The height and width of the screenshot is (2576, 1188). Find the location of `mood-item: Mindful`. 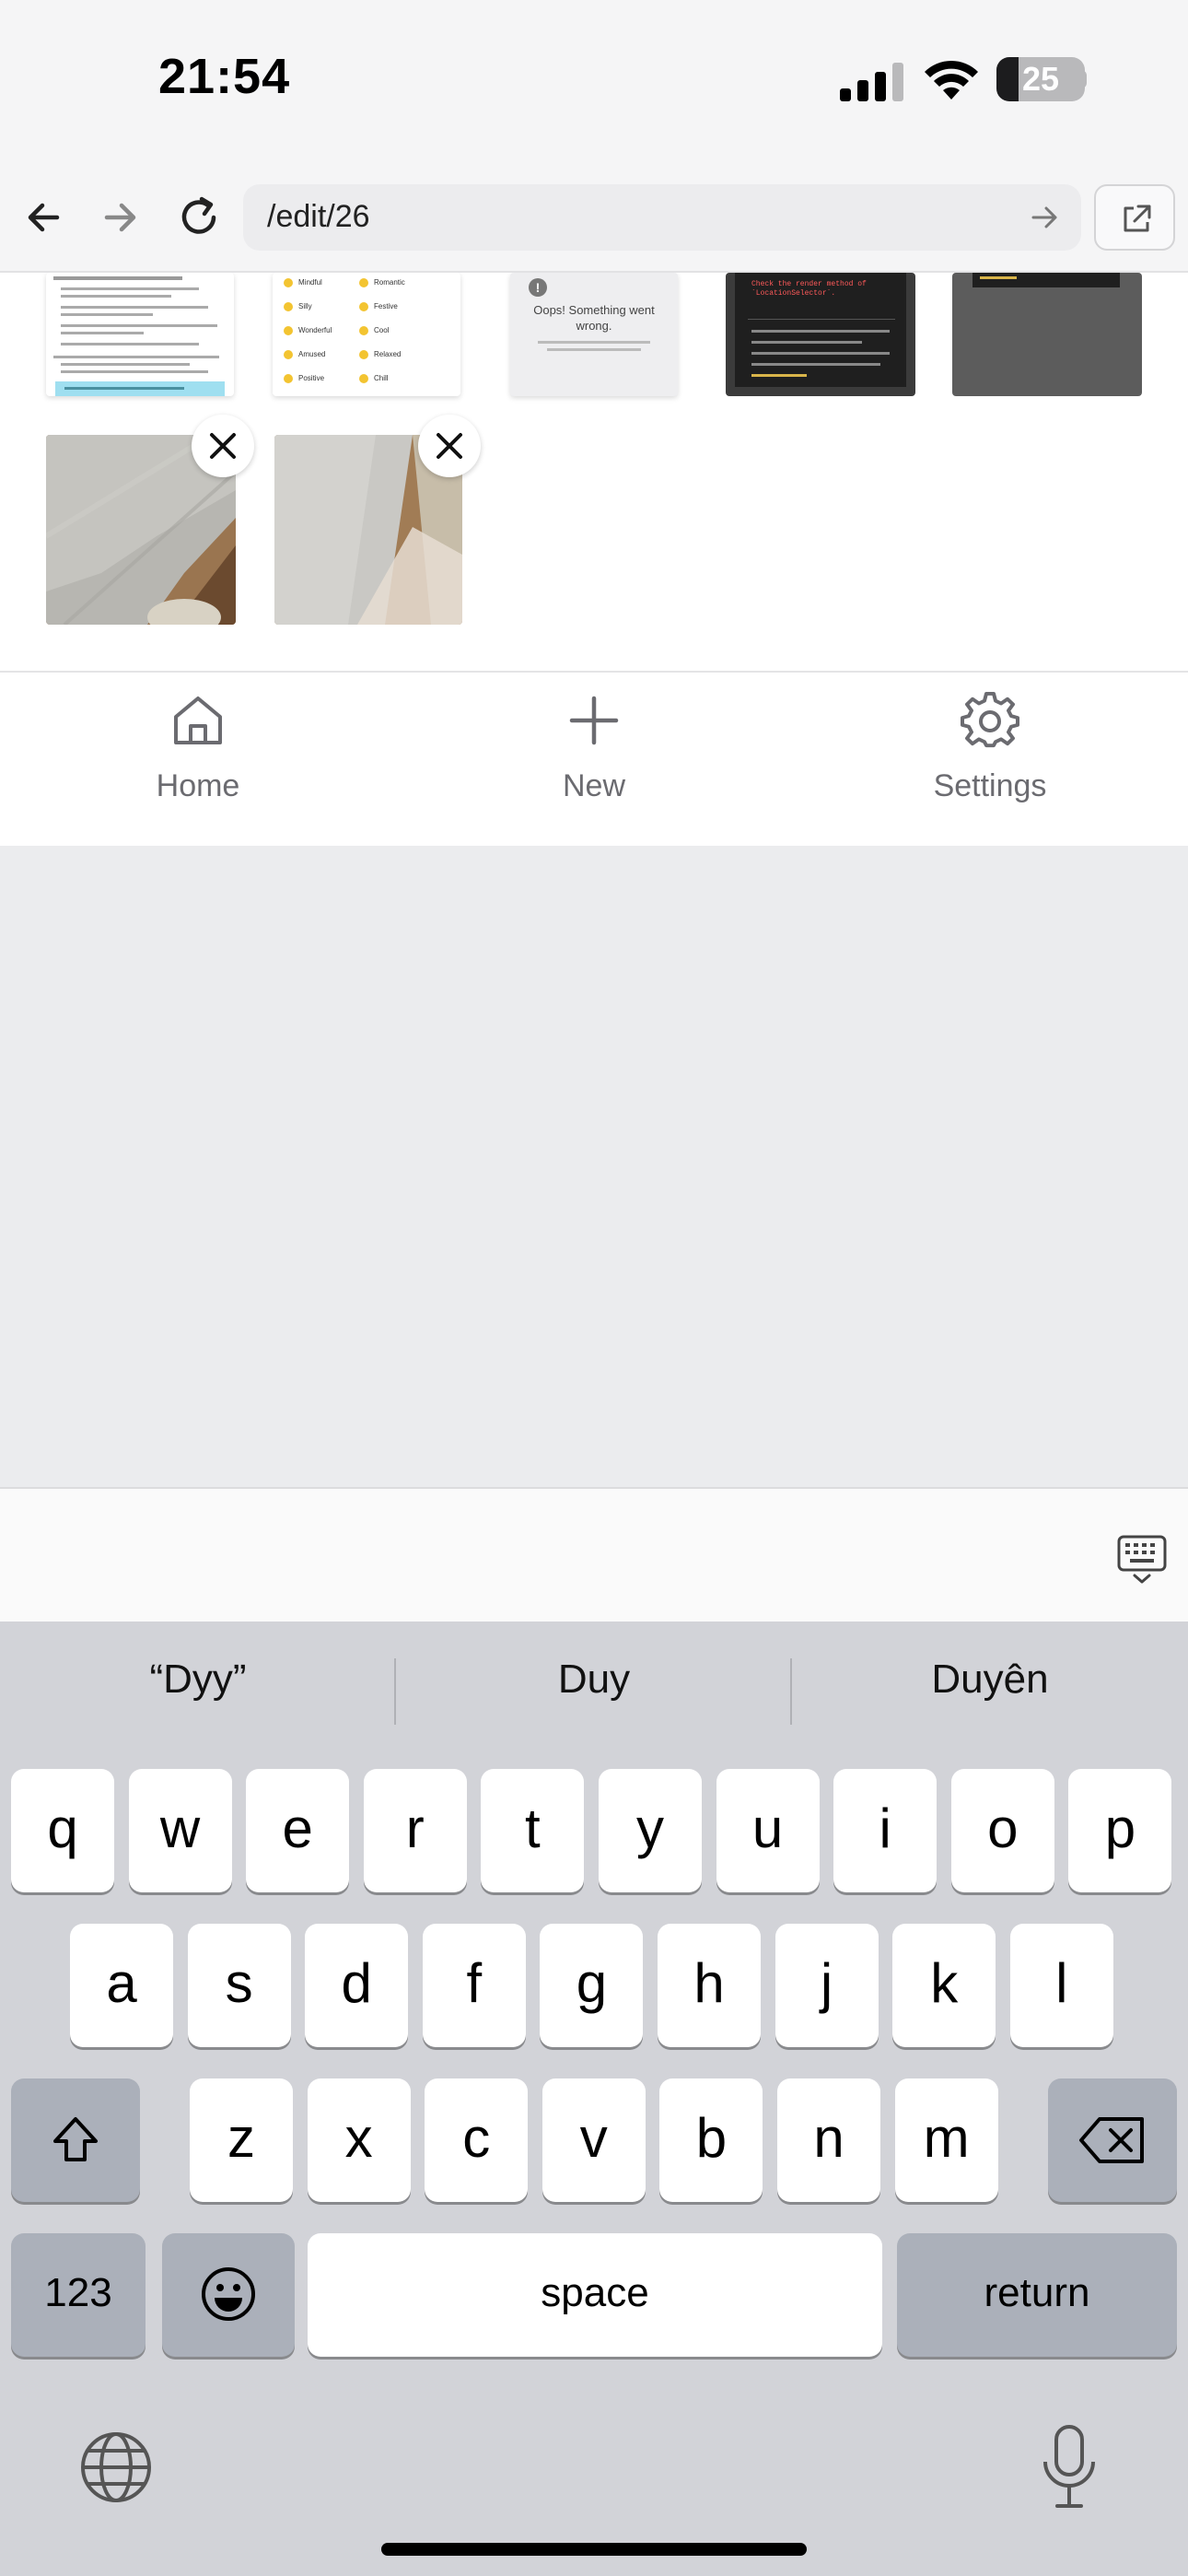

mood-item: Mindful is located at coordinates (303, 282).